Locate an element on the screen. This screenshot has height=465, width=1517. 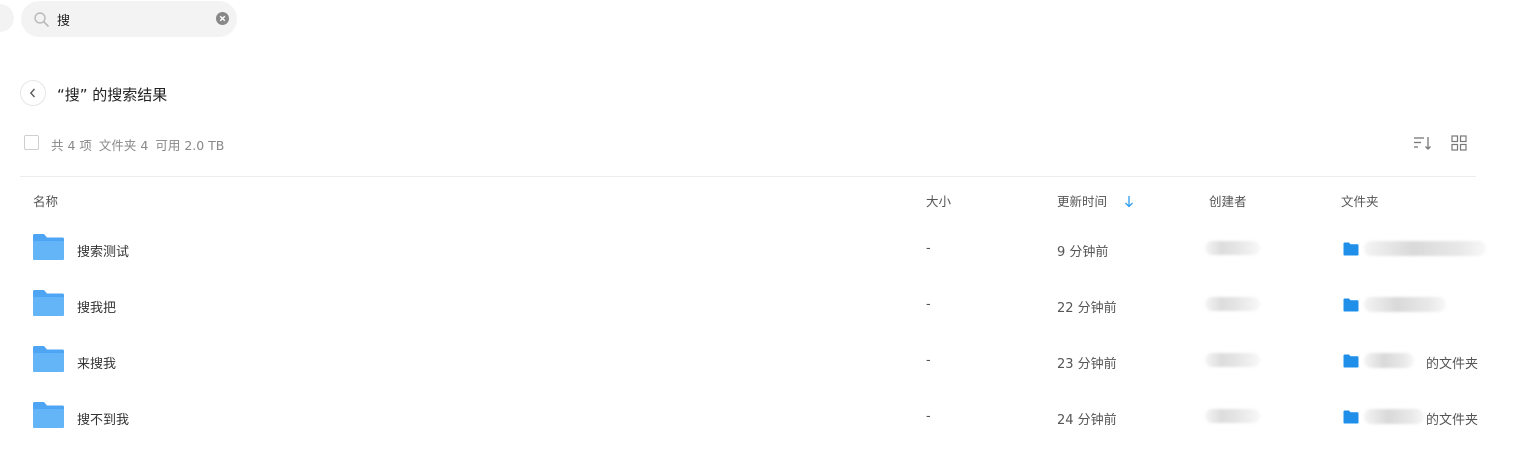
page-title: “搜” 的搜索结果 is located at coordinates (112, 95).